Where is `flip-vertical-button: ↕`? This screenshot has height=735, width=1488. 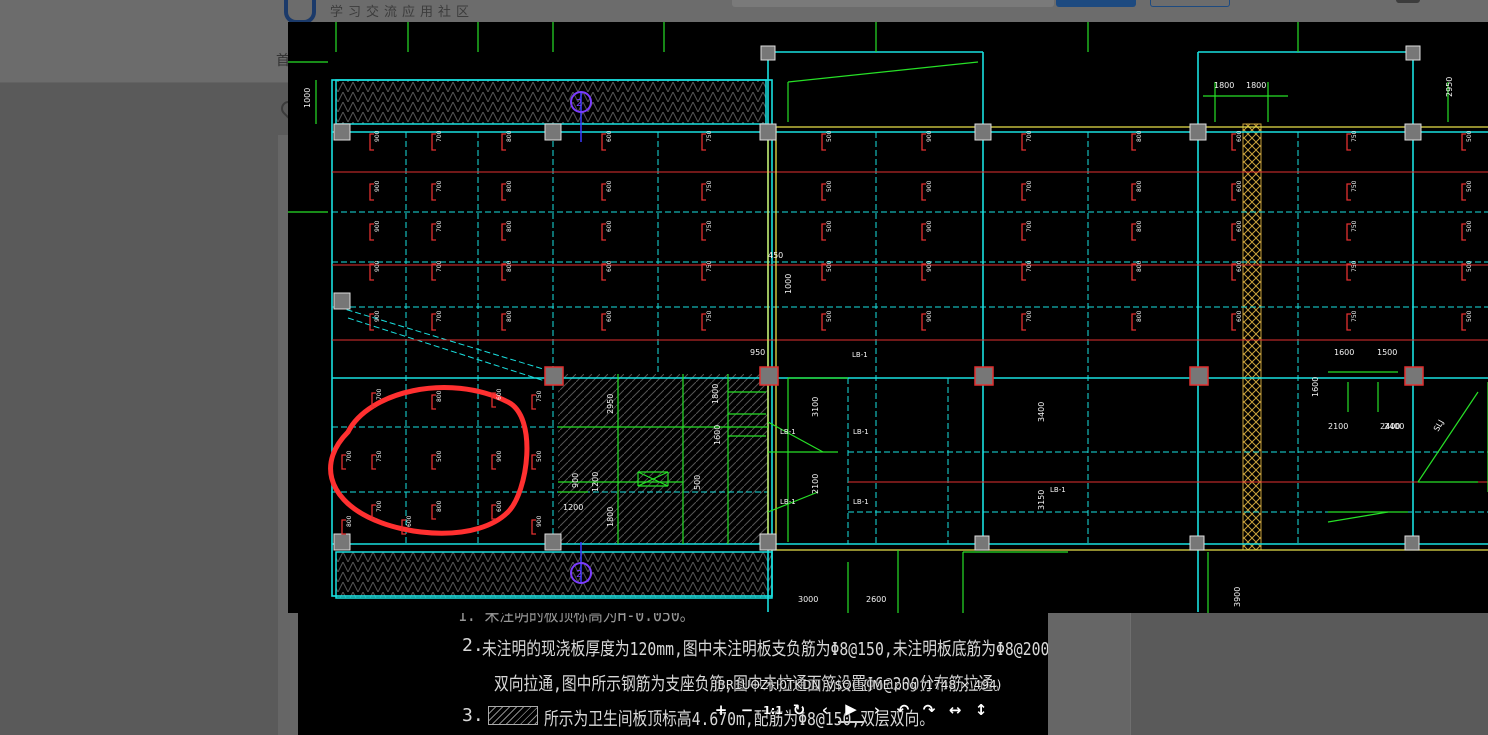 flip-vertical-button: ↕ is located at coordinates (981, 710).